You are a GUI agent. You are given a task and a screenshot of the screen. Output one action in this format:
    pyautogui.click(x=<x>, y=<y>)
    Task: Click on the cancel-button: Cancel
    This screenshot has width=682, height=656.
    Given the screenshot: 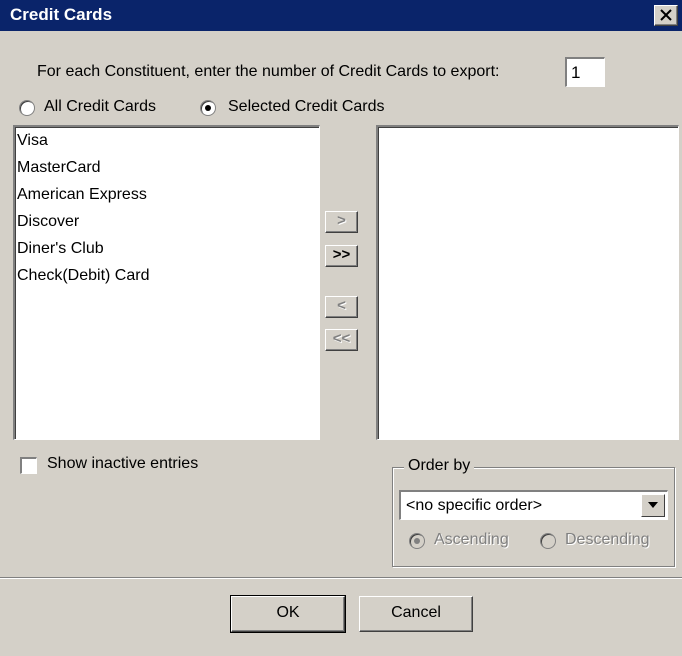 What is the action you would take?
    pyautogui.click(x=416, y=614)
    